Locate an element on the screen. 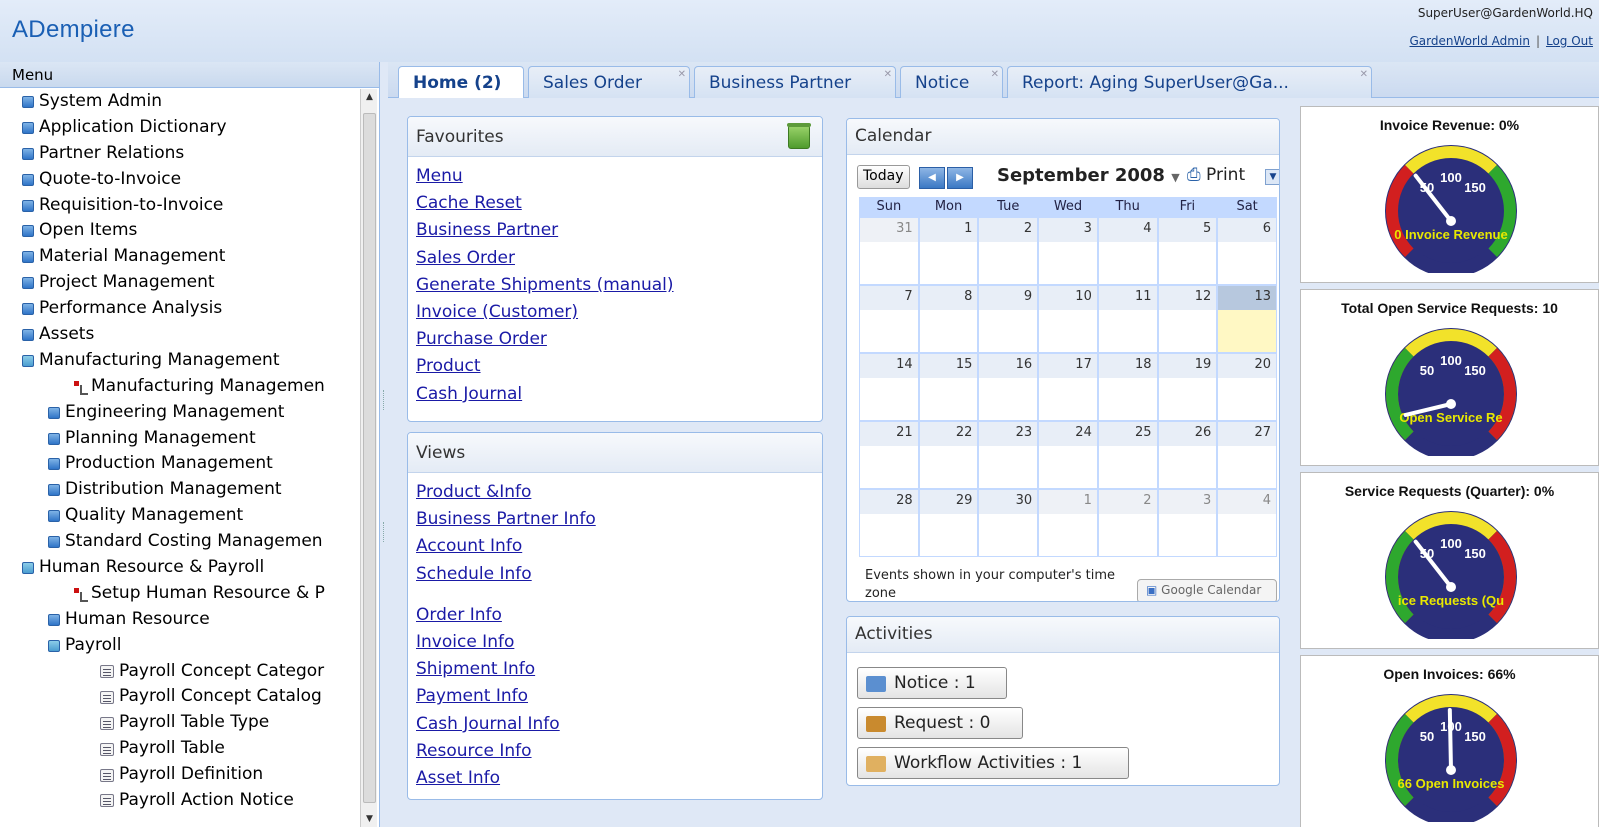  menu-item: Payroll is located at coordinates (180, 646).